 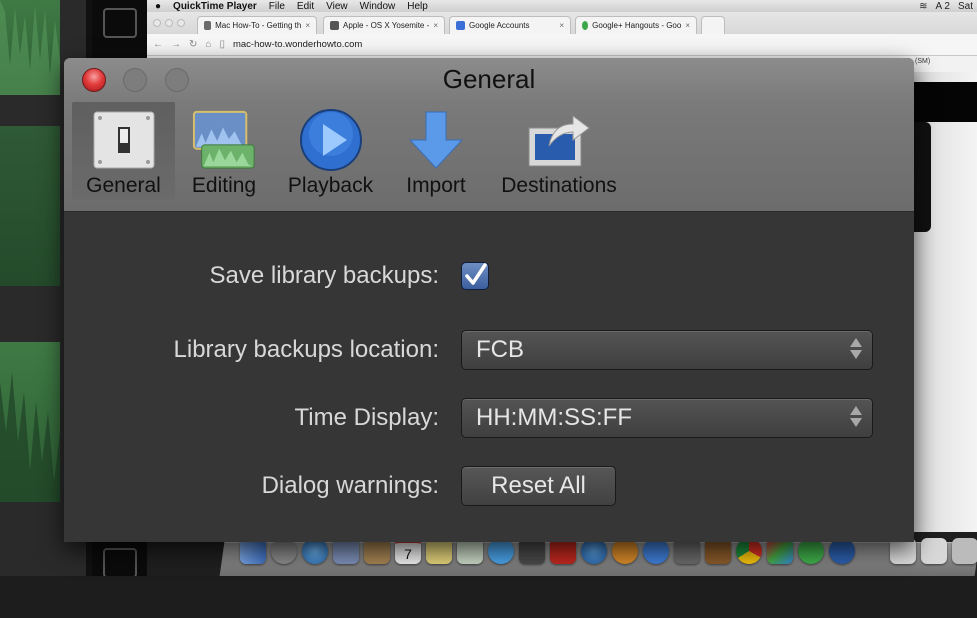 I want to click on page-icon: ▯, so click(x=222, y=44).